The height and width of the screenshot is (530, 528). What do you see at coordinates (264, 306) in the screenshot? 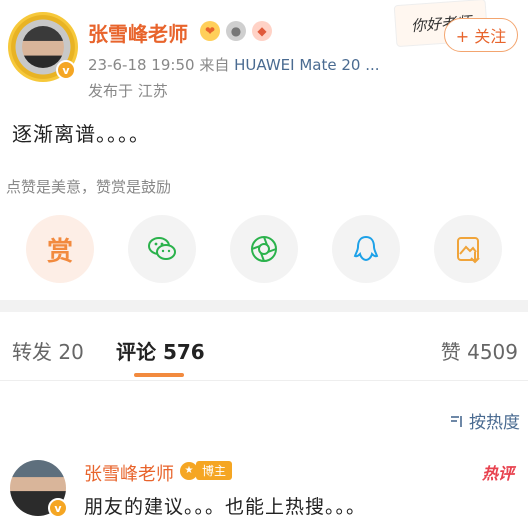
I see `section-divider` at bounding box center [264, 306].